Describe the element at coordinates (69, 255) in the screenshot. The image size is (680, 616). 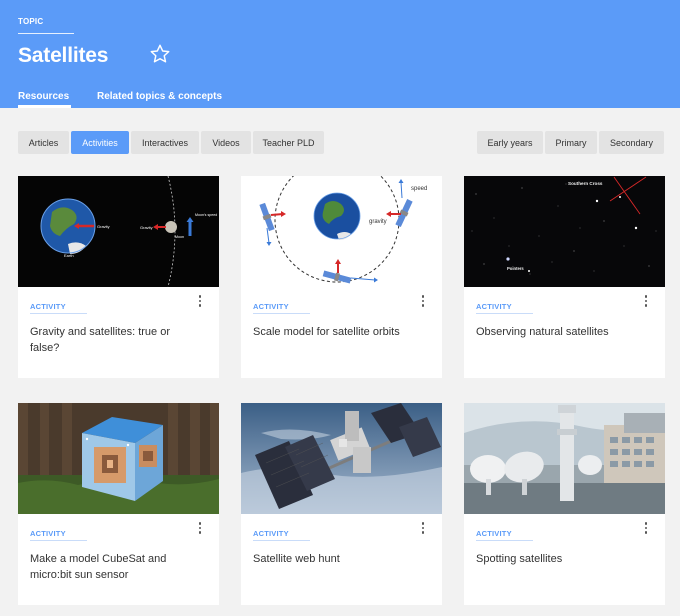
I see `img-label-earth: Earth` at that location.